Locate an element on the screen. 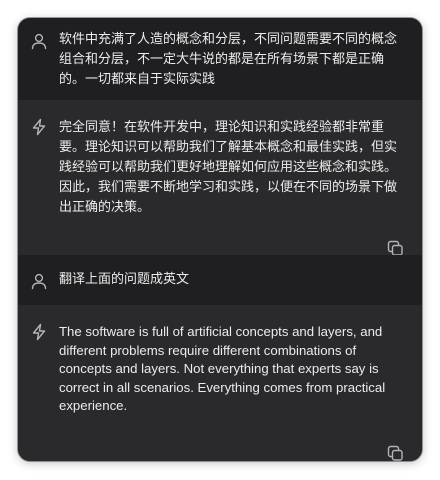 This screenshot has width=440, height=480. message-user-2: 翻译上面的问题成英文 is located at coordinates (220, 280).